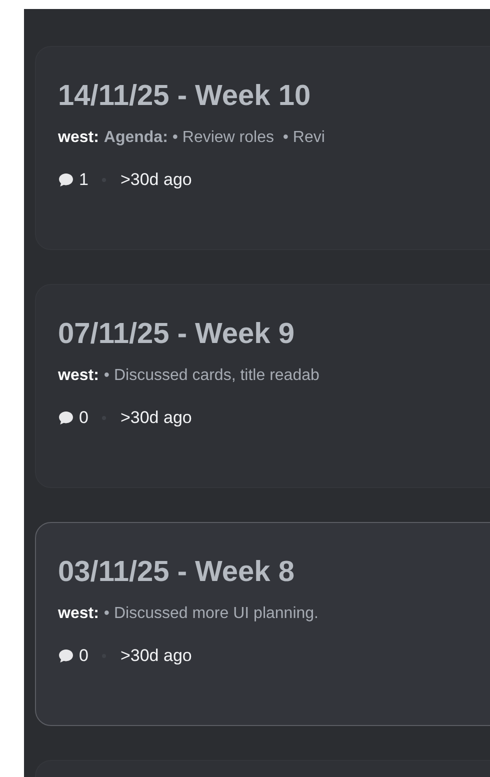  What do you see at coordinates (185, 96) in the screenshot?
I see `post-title: 14/11/25 - Week 10` at bounding box center [185, 96].